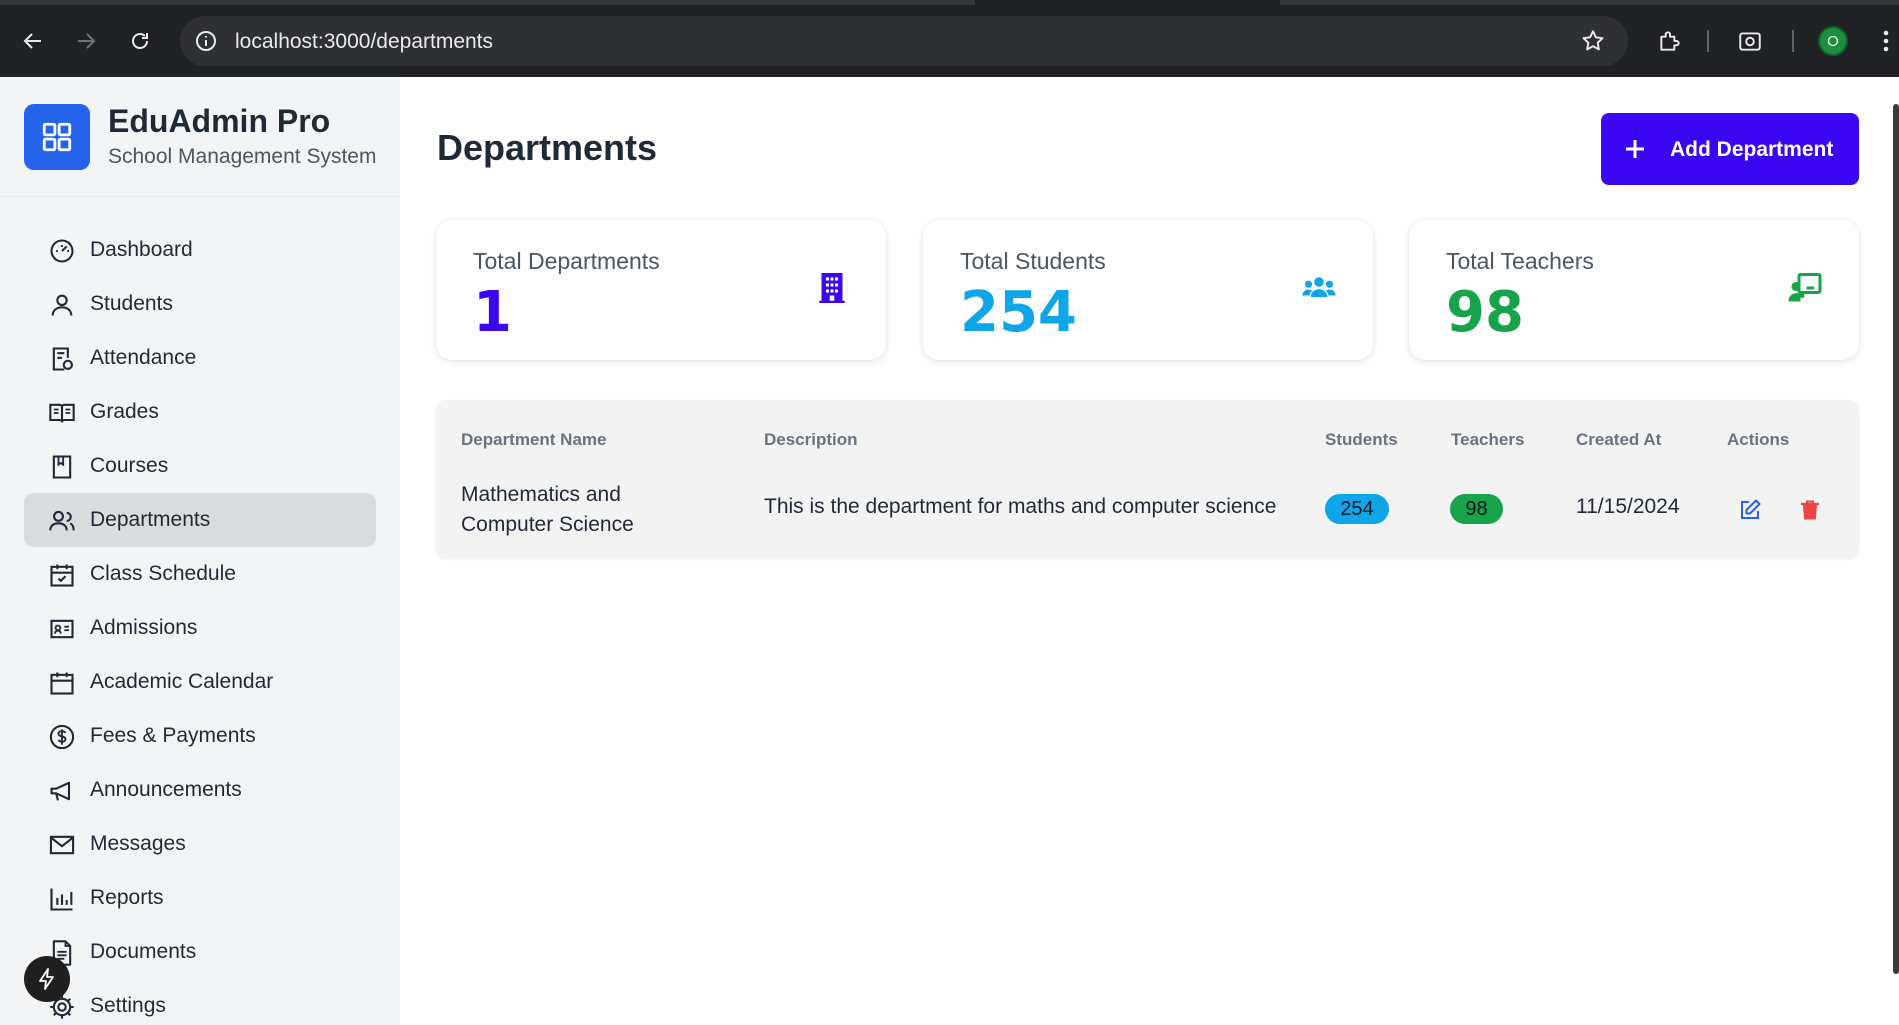 This screenshot has width=1899, height=1025. Describe the element at coordinates (62, 251) in the screenshot. I see `speedometer-icon` at that location.